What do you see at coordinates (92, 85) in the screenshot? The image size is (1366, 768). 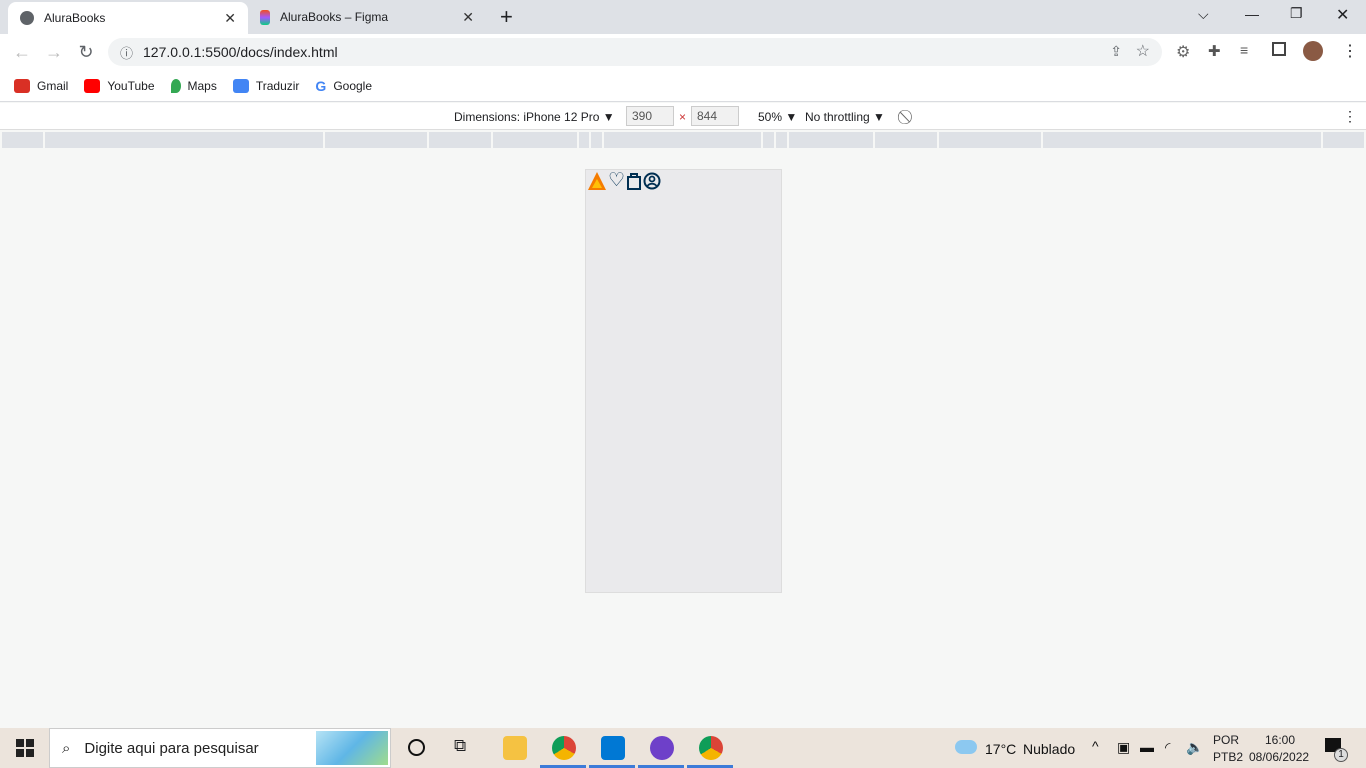 I see `youtube-icon` at bounding box center [92, 85].